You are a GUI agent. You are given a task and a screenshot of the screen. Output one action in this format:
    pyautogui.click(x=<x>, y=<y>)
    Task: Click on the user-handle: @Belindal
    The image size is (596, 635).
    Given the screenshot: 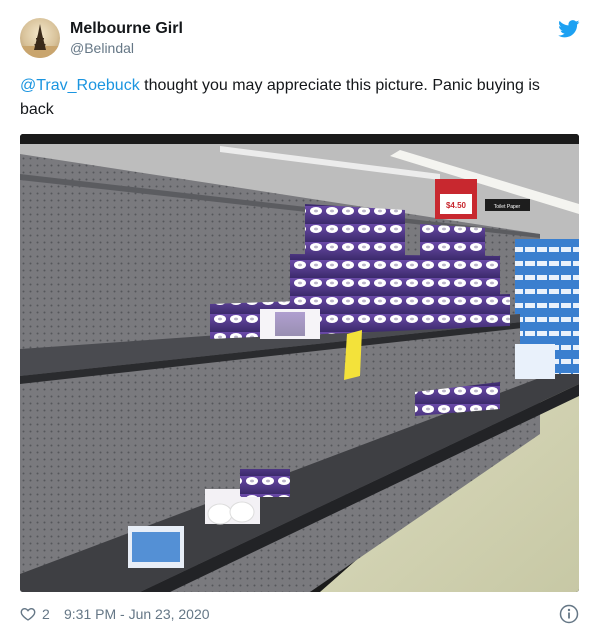 What is the action you would take?
    pyautogui.click(x=102, y=48)
    